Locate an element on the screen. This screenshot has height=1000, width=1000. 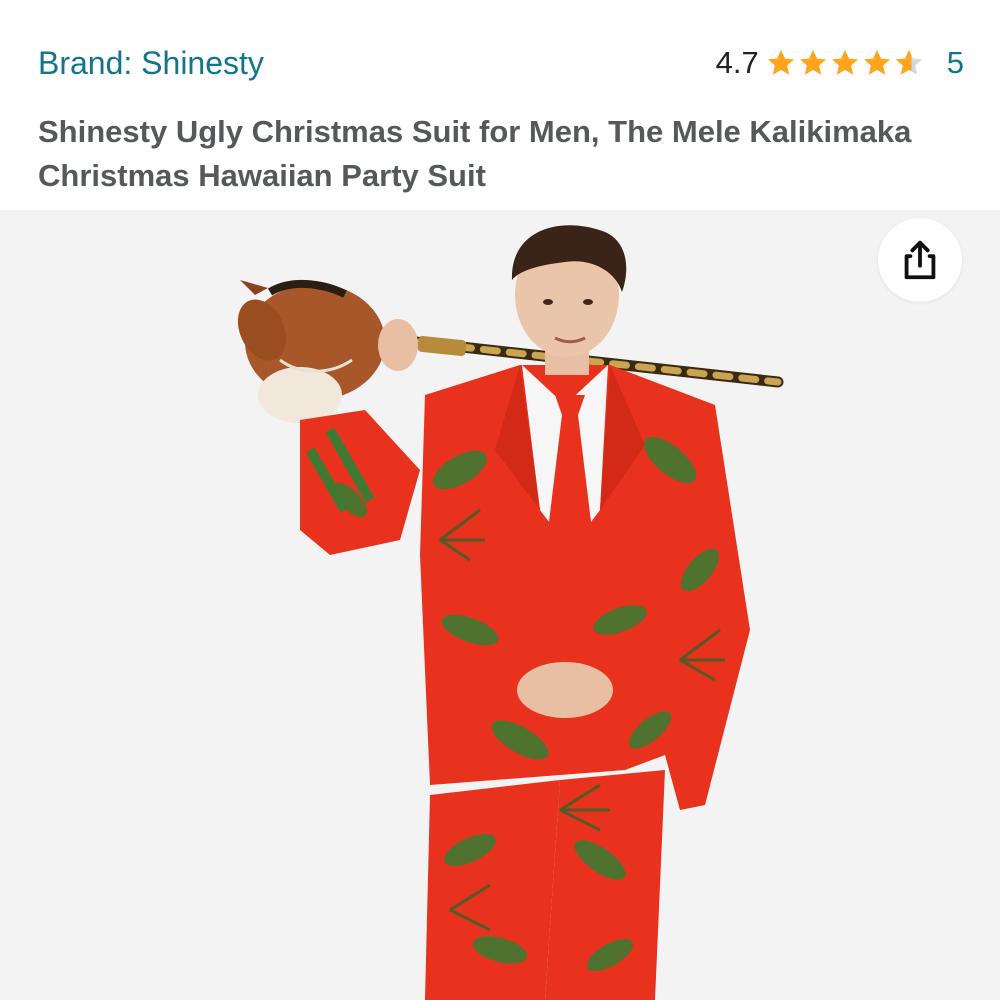
star-half-icon is located at coordinates (908, 62).